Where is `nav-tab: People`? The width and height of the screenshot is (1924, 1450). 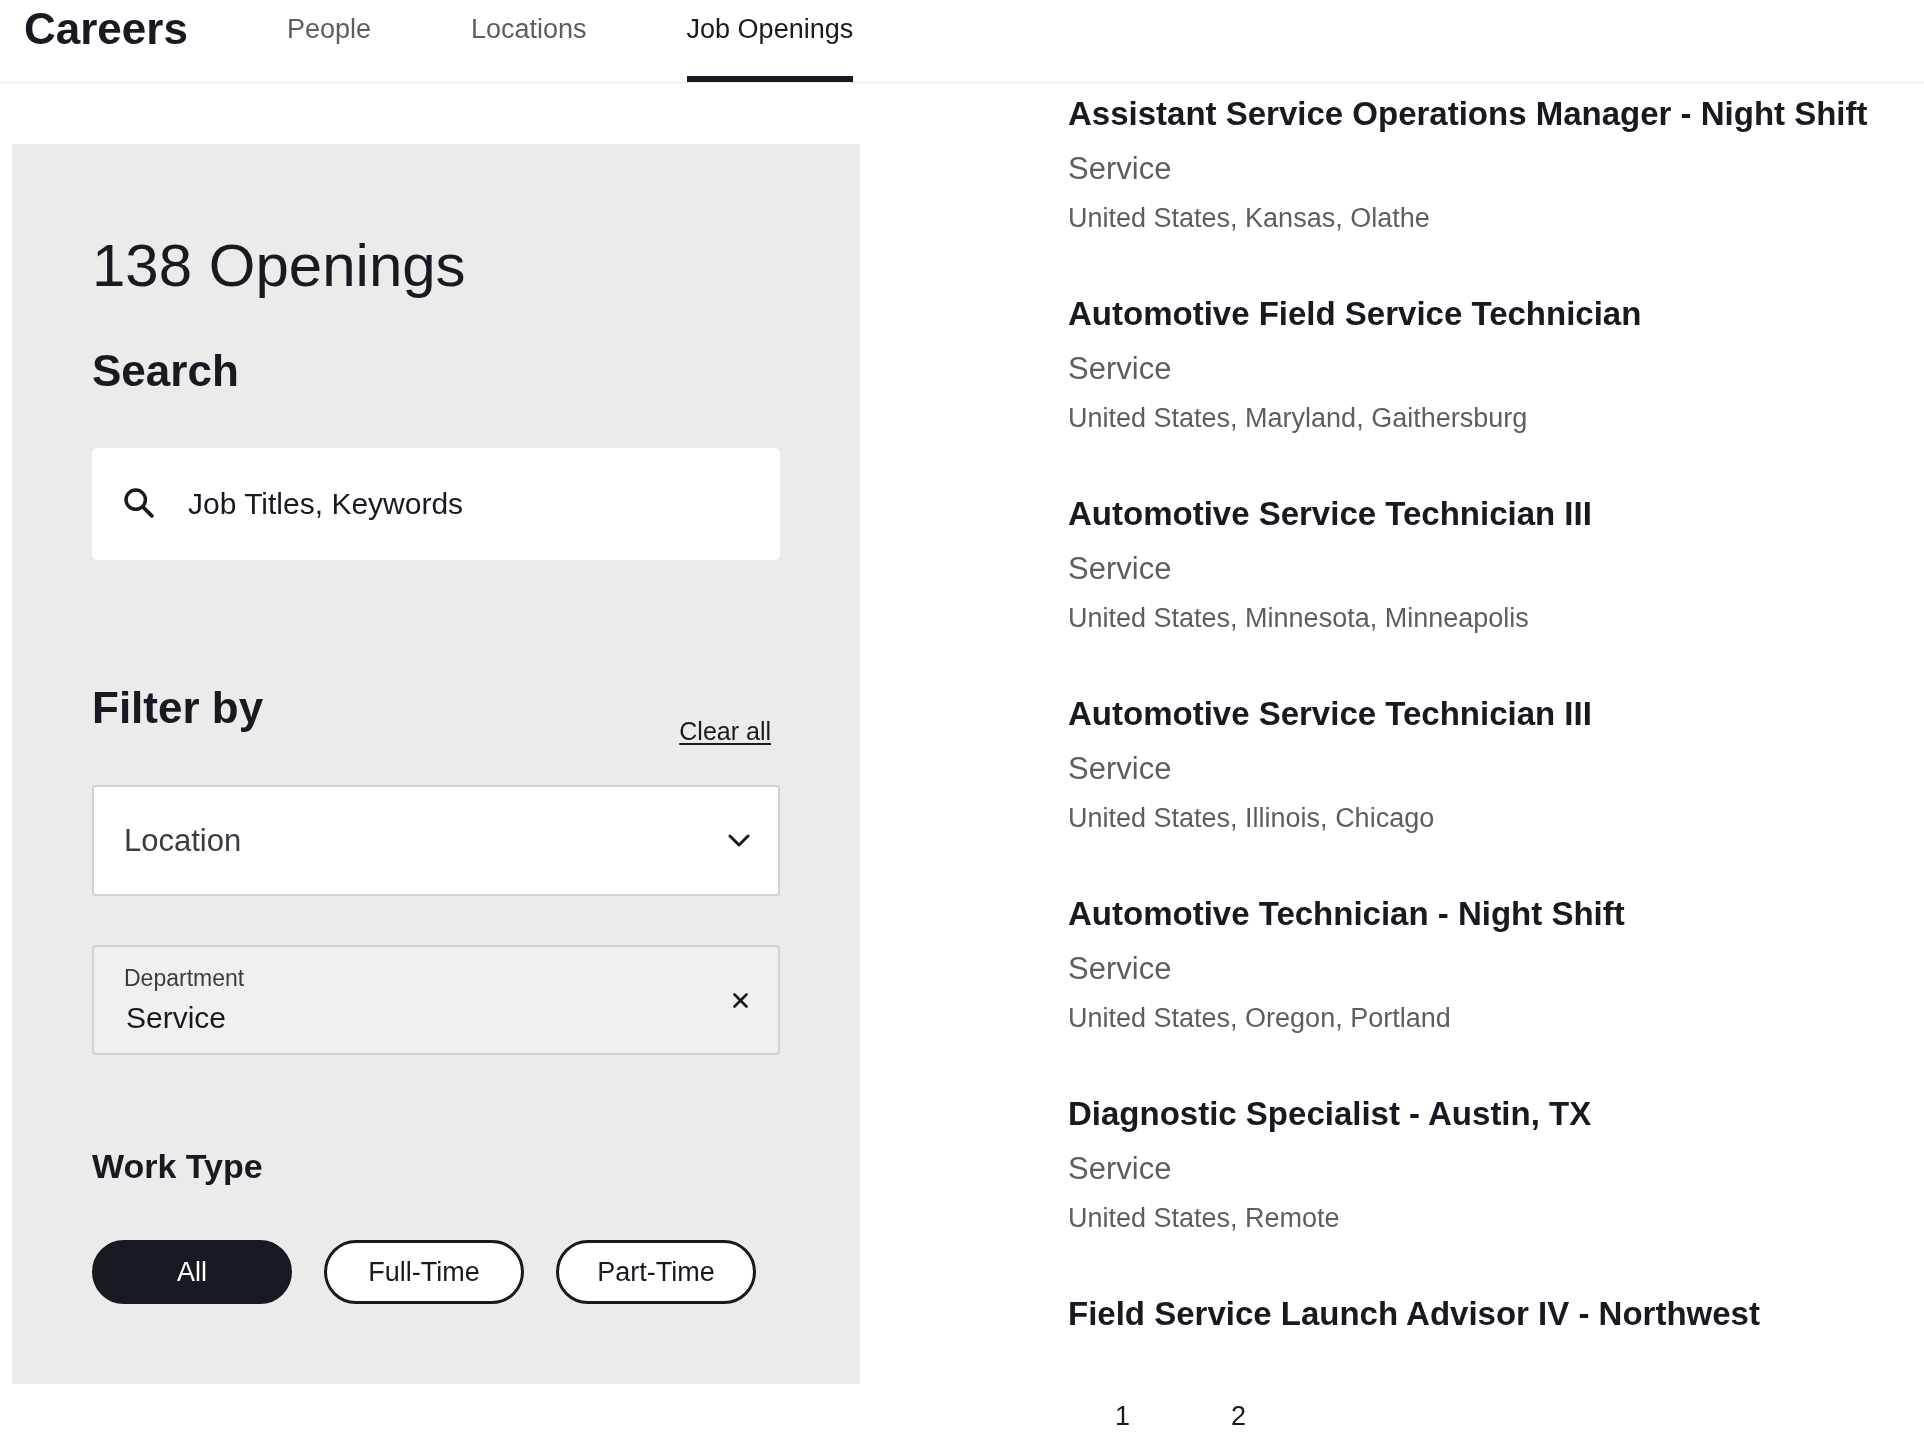
nav-tab: People is located at coordinates (328, 41).